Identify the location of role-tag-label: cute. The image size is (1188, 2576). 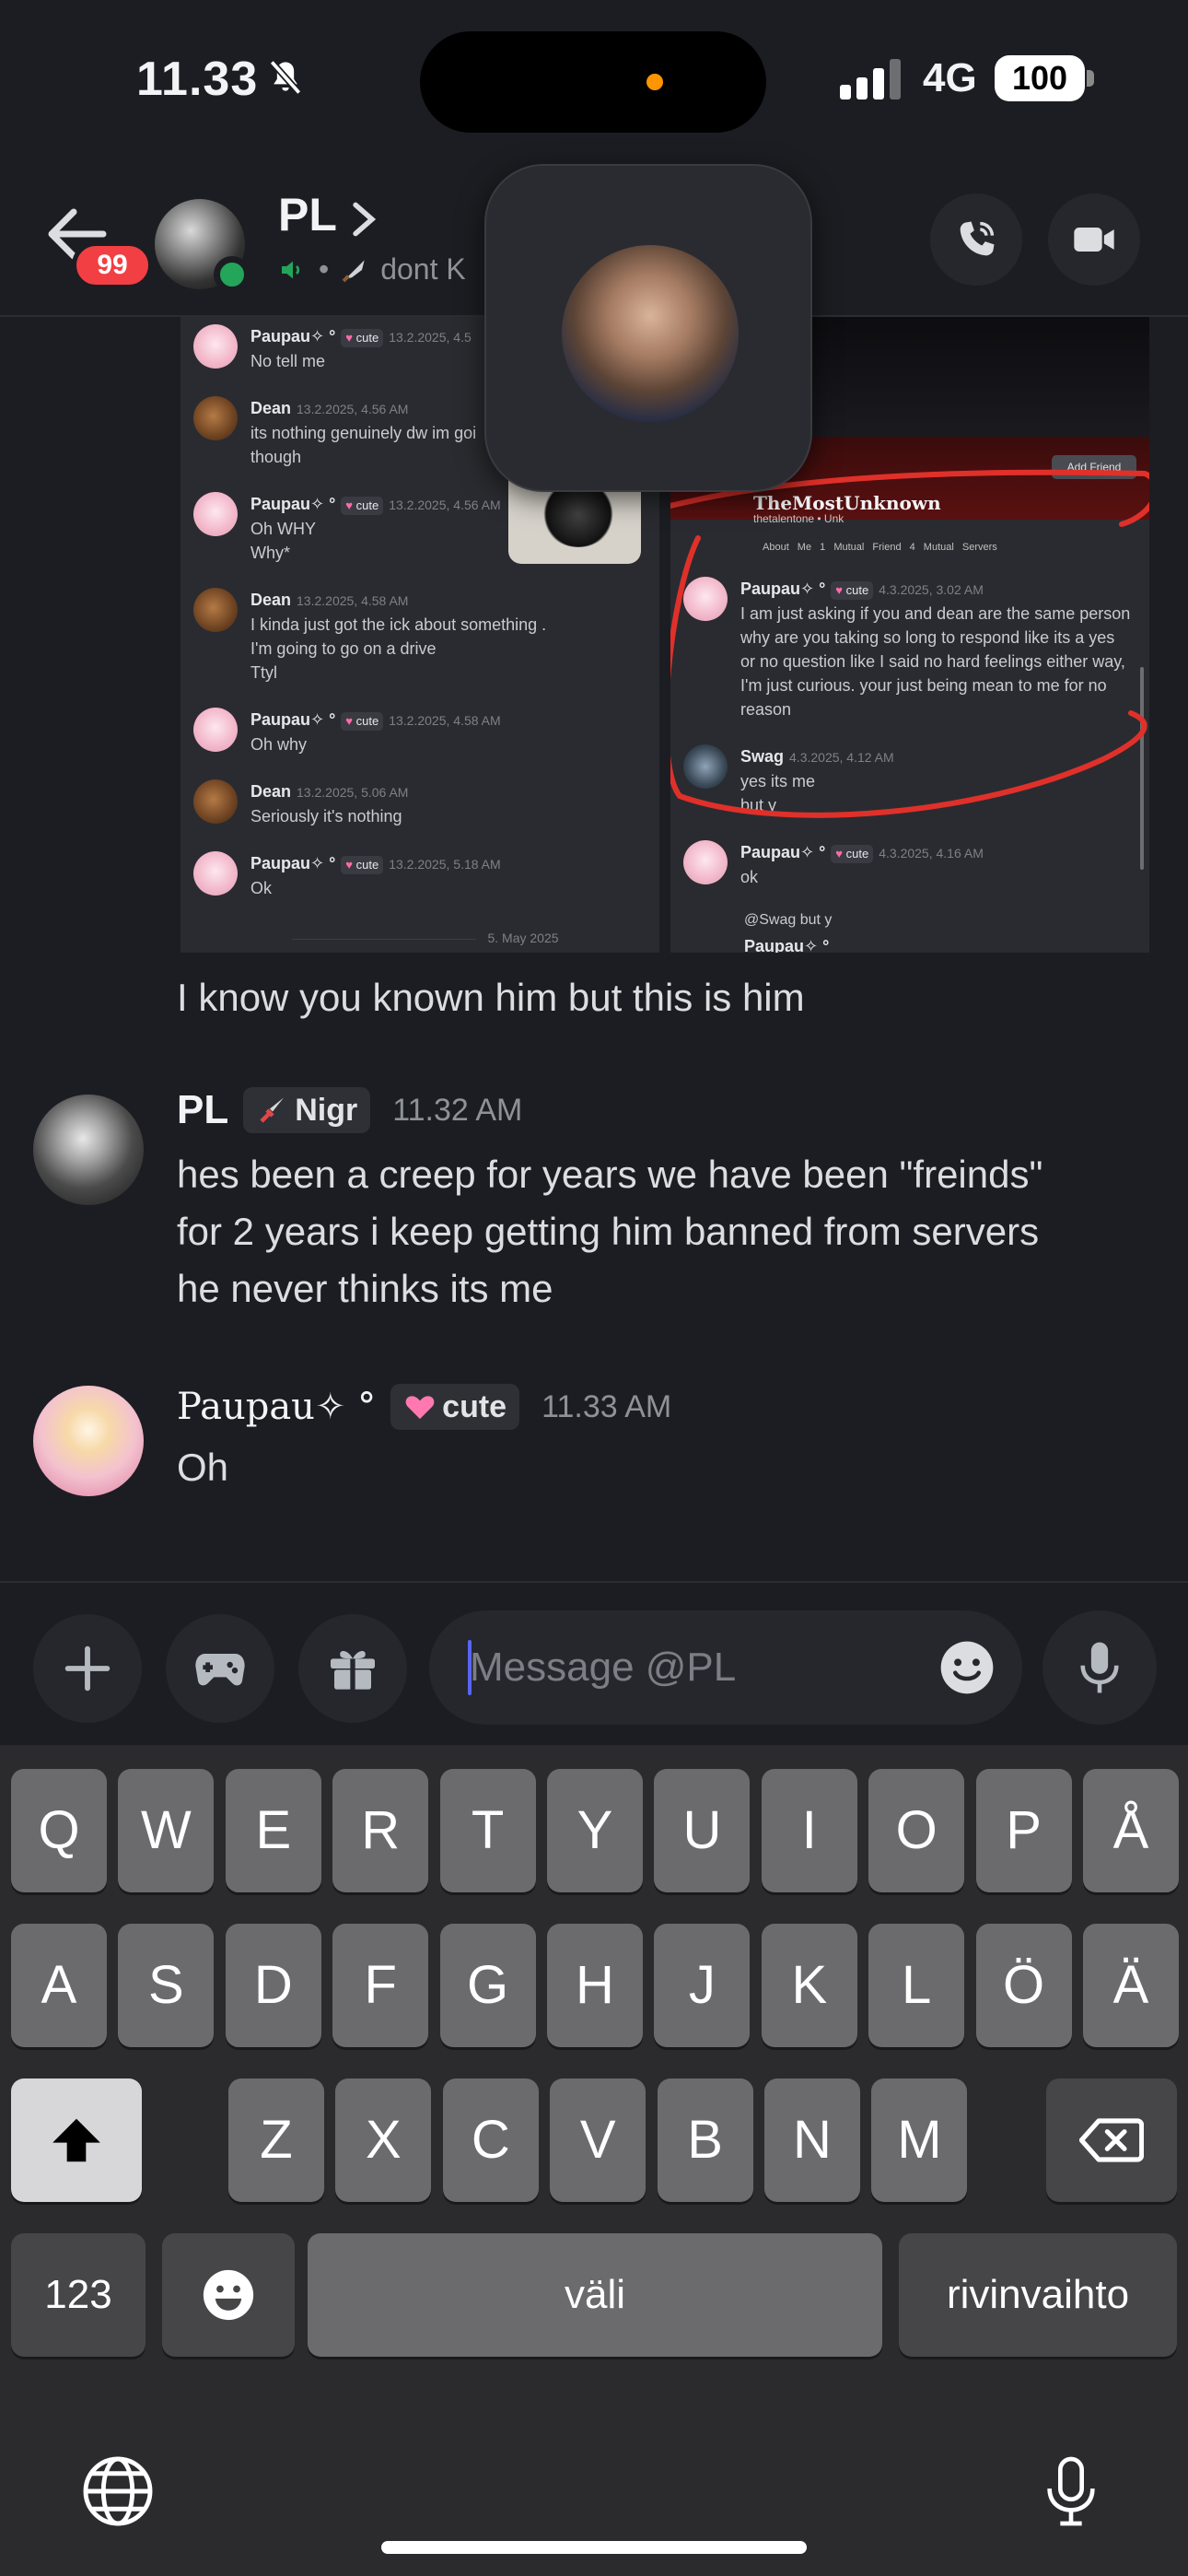
(474, 1406).